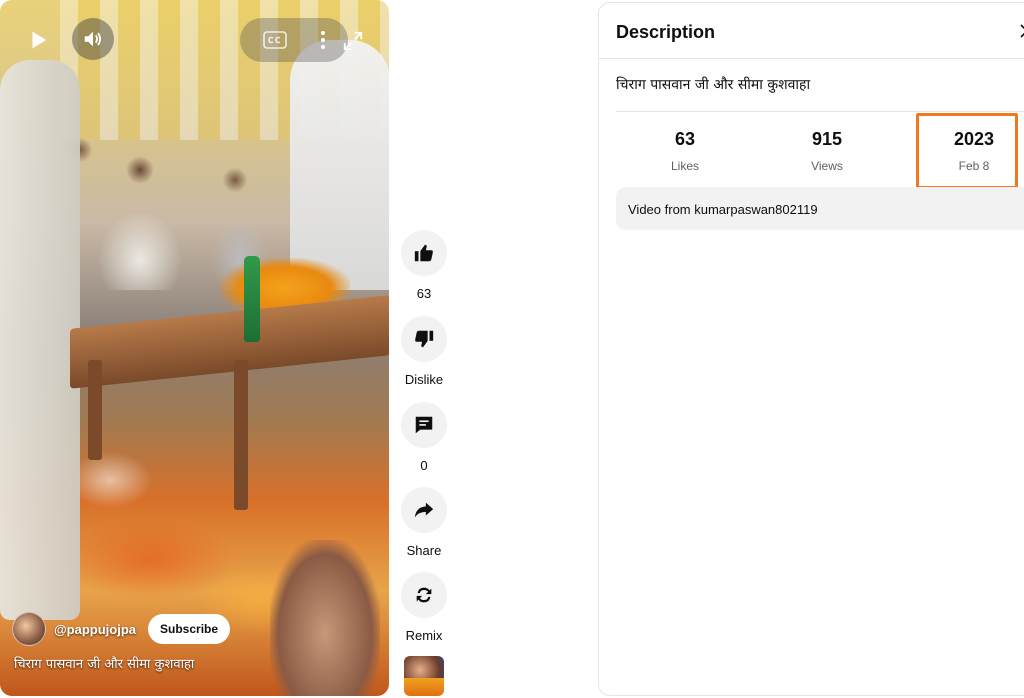 The image size is (1024, 698). I want to click on captions-icon, so click(274, 40).